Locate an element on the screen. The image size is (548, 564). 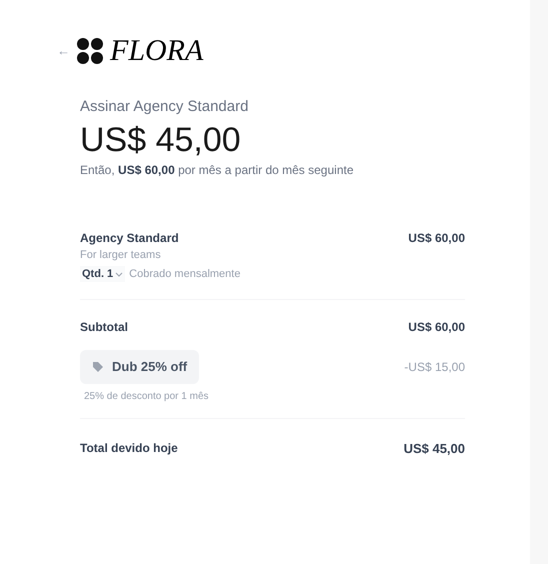
tag-icon is located at coordinates (98, 367).